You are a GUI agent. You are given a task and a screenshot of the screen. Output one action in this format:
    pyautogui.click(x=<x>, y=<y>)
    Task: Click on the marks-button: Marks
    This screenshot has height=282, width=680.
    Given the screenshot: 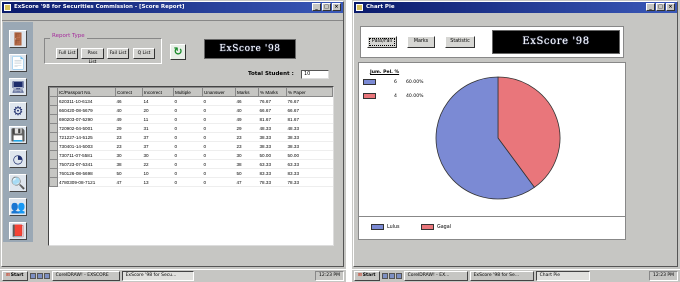 What is the action you would take?
    pyautogui.click(x=421, y=42)
    